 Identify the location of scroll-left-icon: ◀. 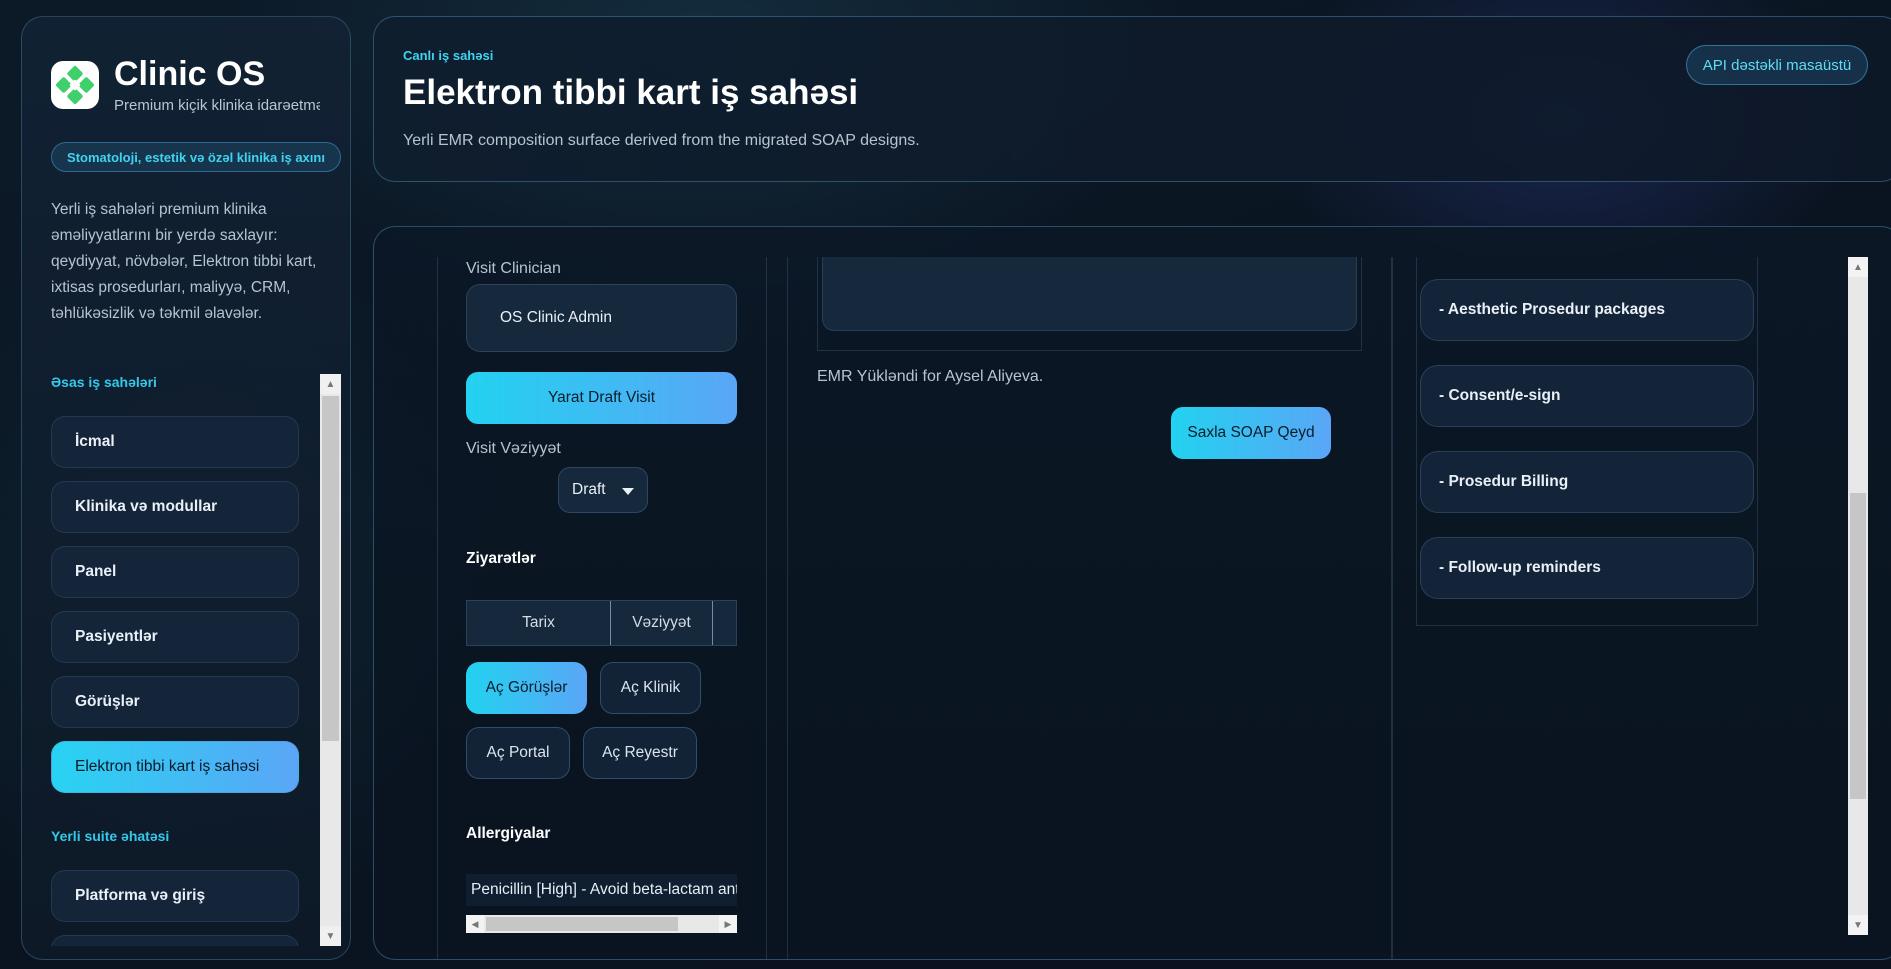
(475, 924).